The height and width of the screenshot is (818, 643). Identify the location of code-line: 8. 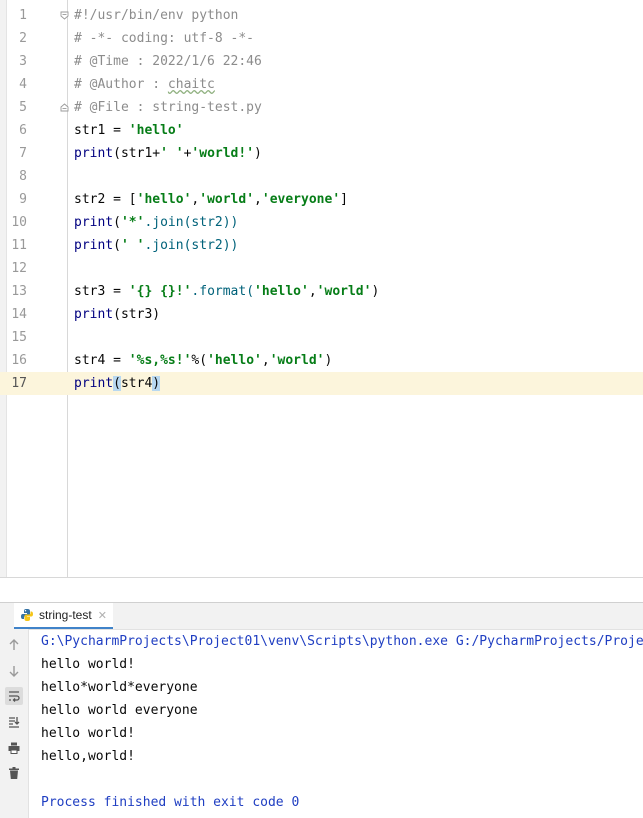
(321, 176).